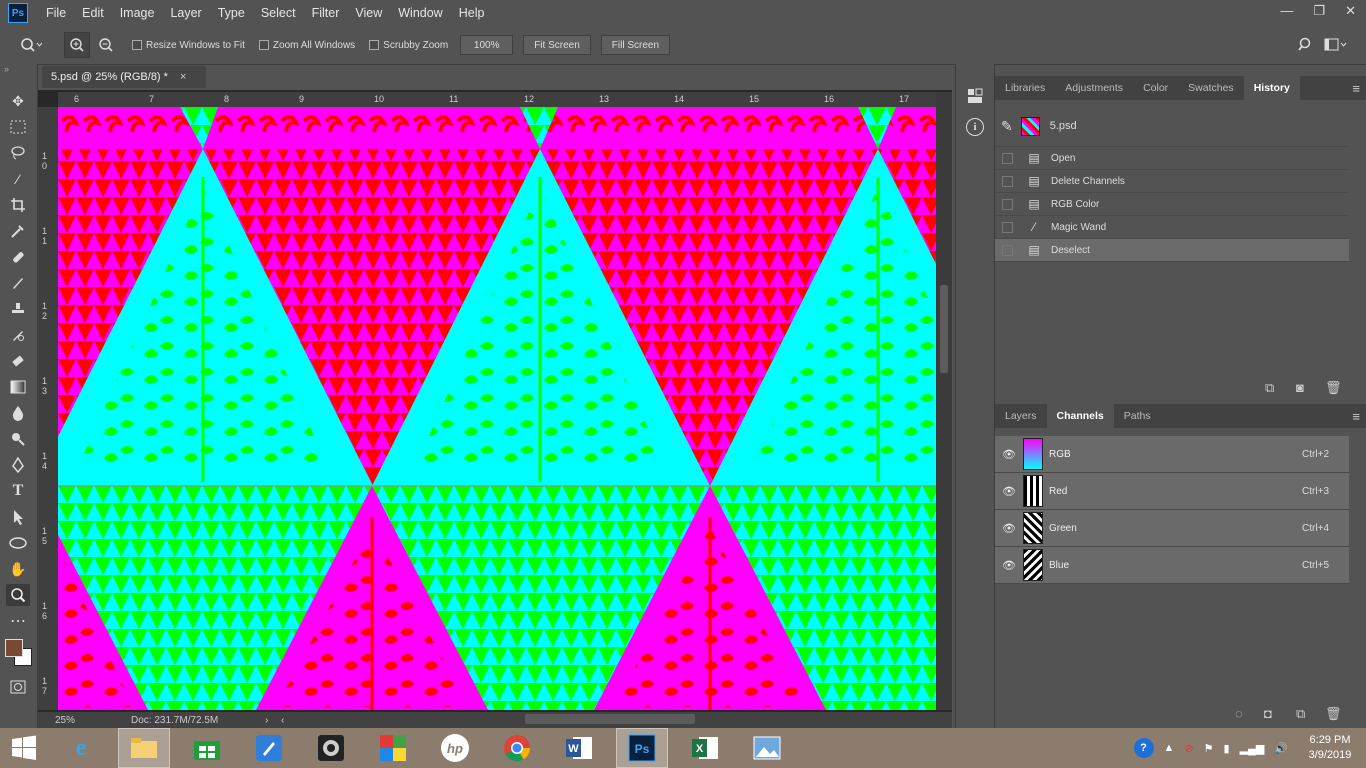 The height and width of the screenshot is (768, 1366). What do you see at coordinates (1227, 748) in the screenshot?
I see `battery-icon: ▮` at bounding box center [1227, 748].